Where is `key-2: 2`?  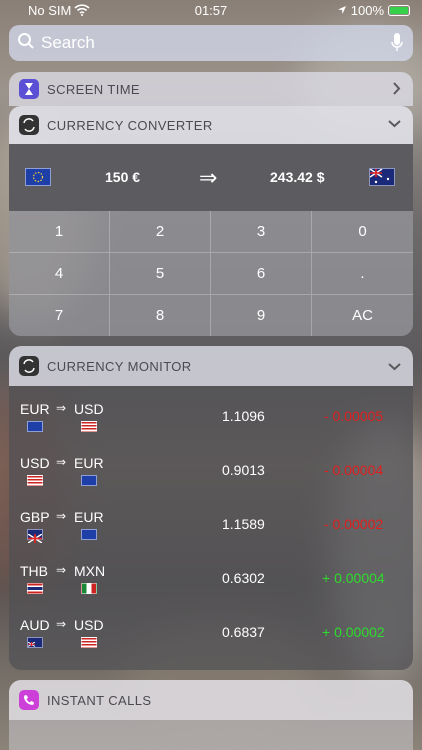
key-2: 2 is located at coordinates (160, 232).